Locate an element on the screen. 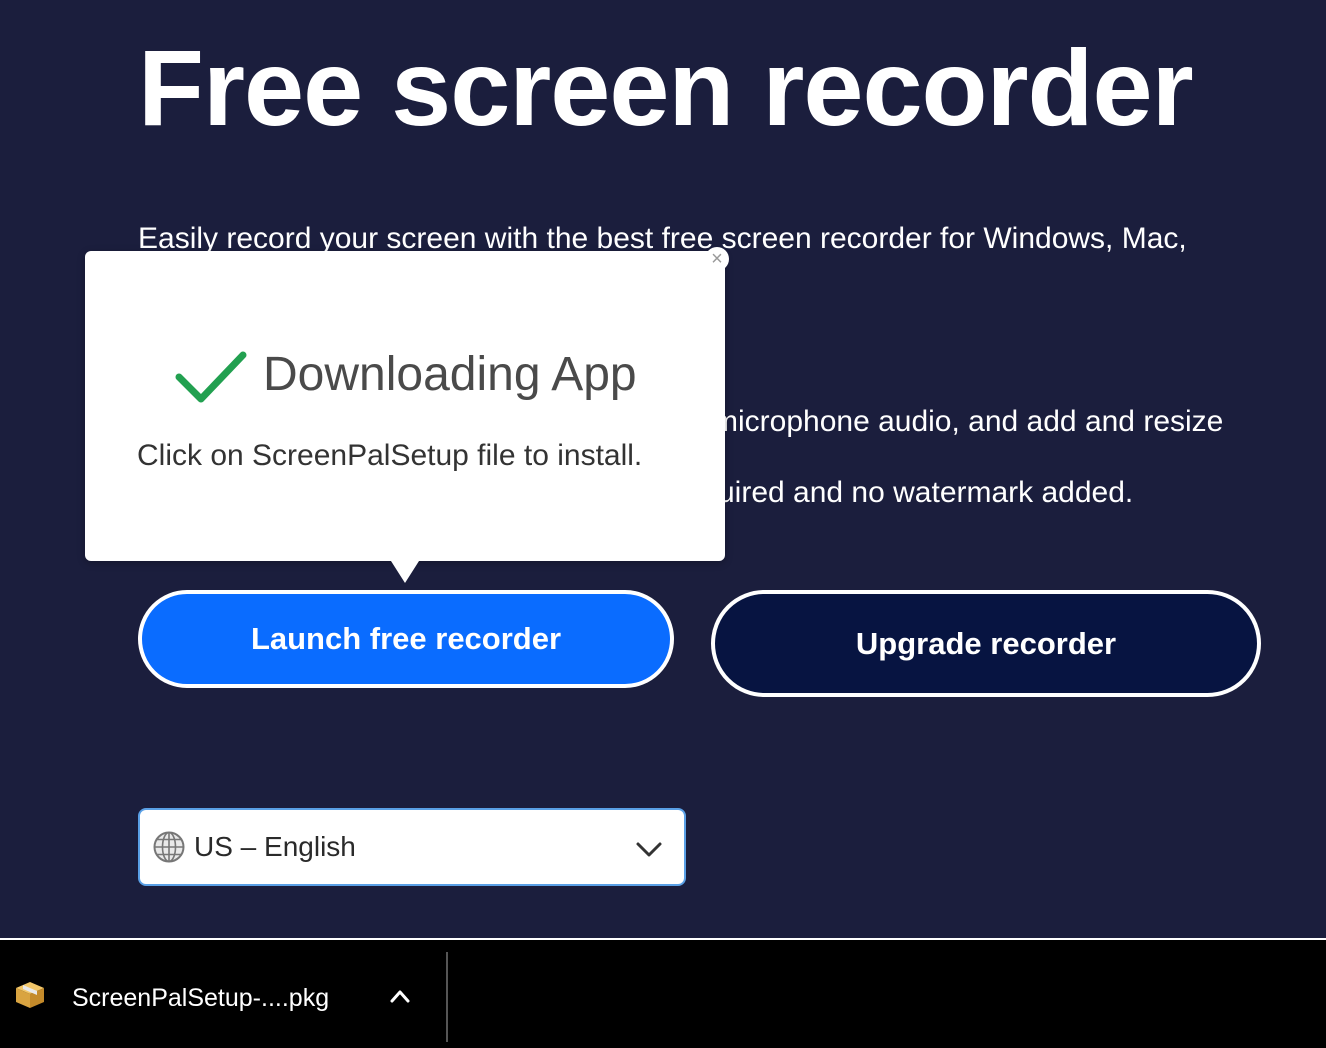 The image size is (1326, 1048). launch-button-label: Launch free recorder is located at coordinates (406, 638).